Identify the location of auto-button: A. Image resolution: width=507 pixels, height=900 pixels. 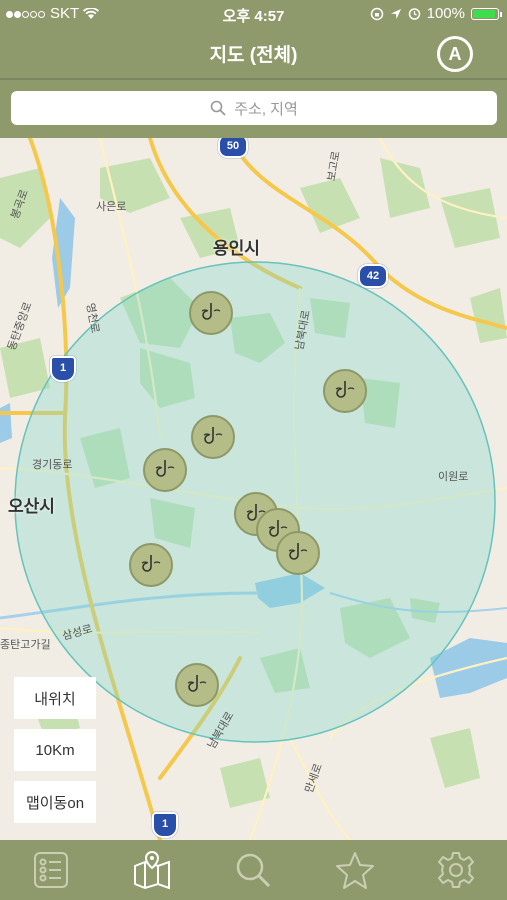
(455, 54).